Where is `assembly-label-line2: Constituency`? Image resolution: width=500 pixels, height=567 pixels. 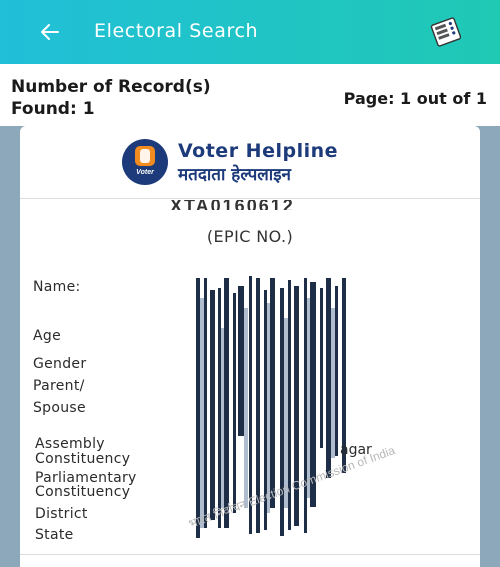
assembly-label-line2: Constituency is located at coordinates (83, 459).